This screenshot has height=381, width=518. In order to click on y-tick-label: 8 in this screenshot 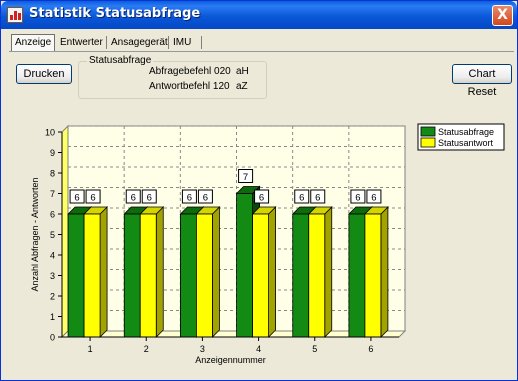, I will do `click(52, 174)`.